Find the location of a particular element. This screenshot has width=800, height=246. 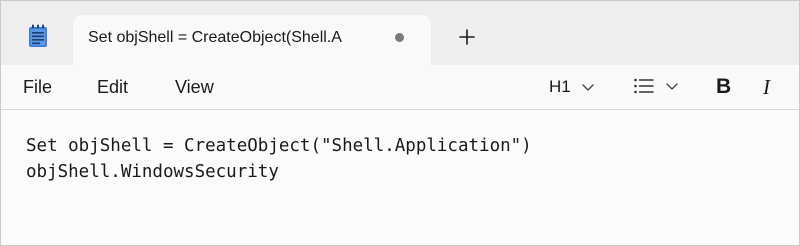

italic-button: I is located at coordinates (766, 87).